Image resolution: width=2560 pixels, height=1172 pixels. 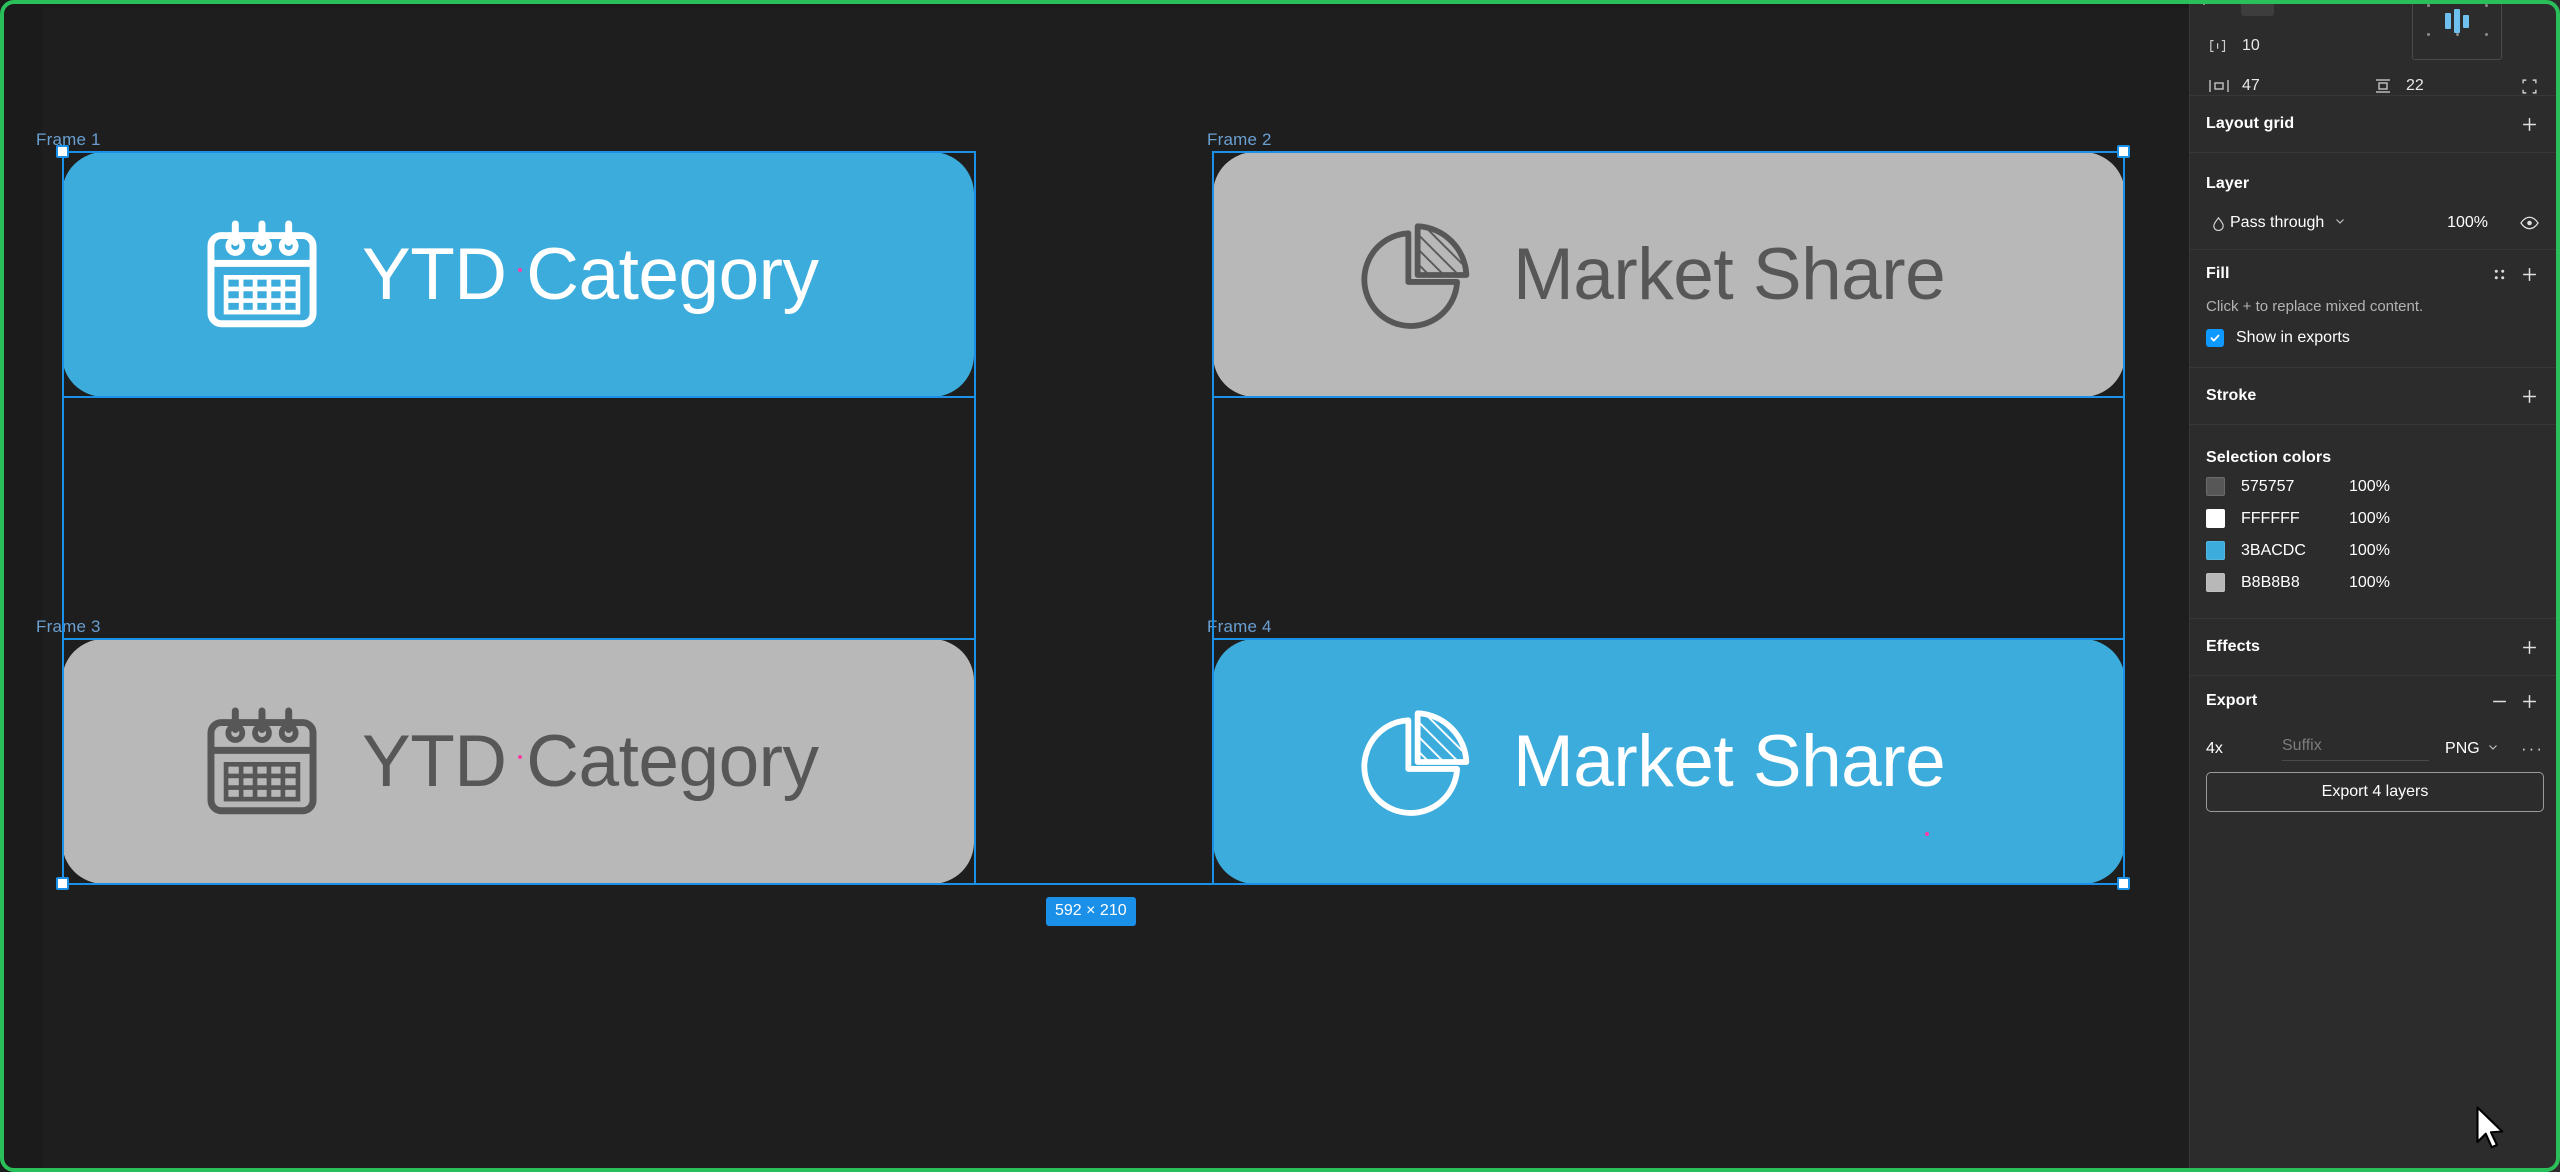 I want to click on export-settings-row: 4x Suffix PNG ···, so click(x=2375, y=749).